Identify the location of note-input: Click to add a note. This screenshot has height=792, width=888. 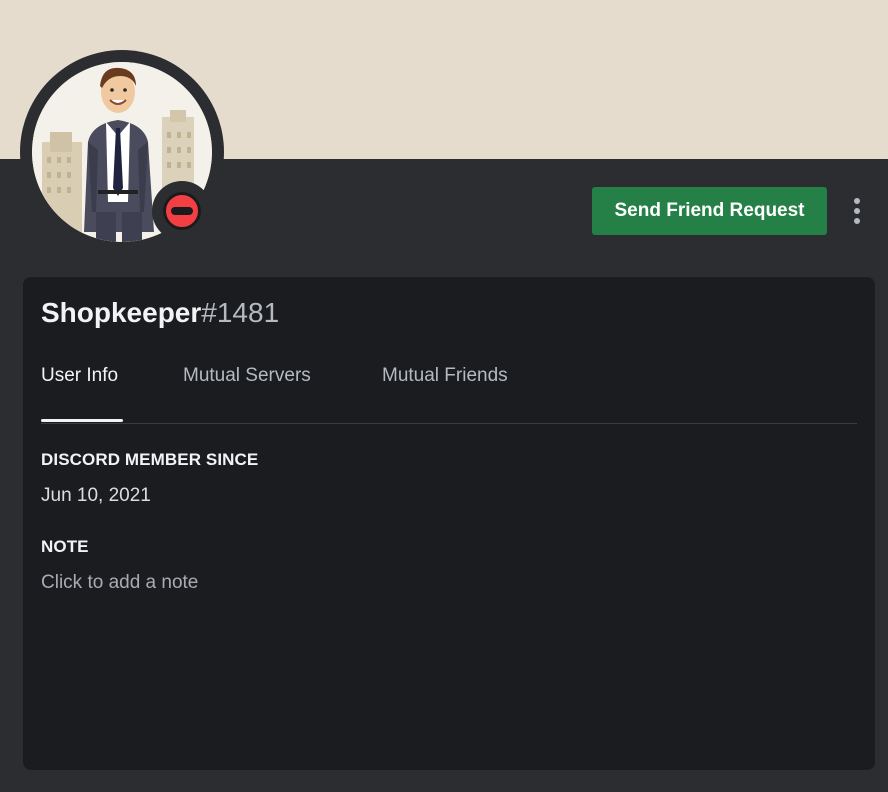
(119, 583).